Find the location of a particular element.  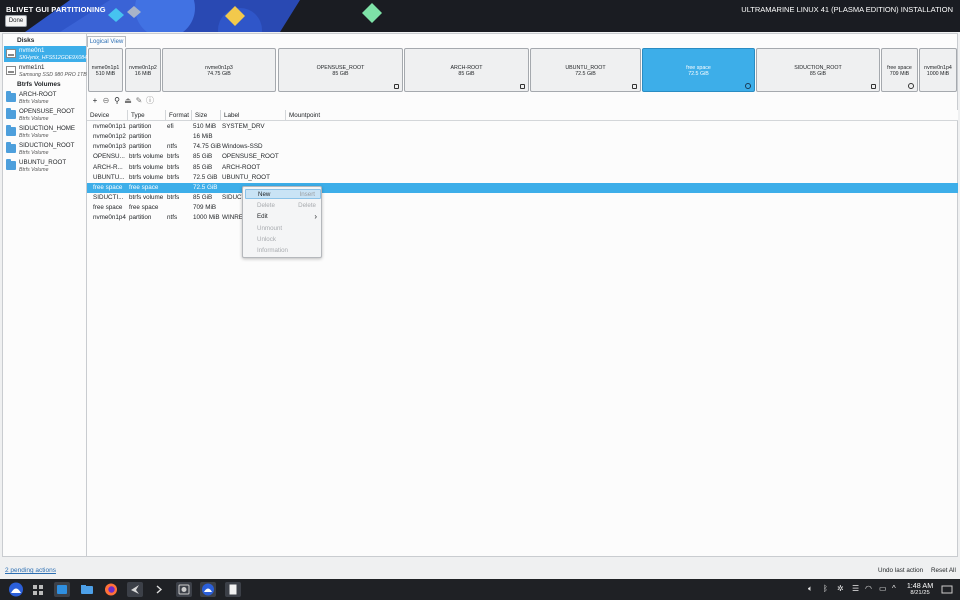

table-row: free space free space 72.5 GiB is located at coordinates (522, 187).